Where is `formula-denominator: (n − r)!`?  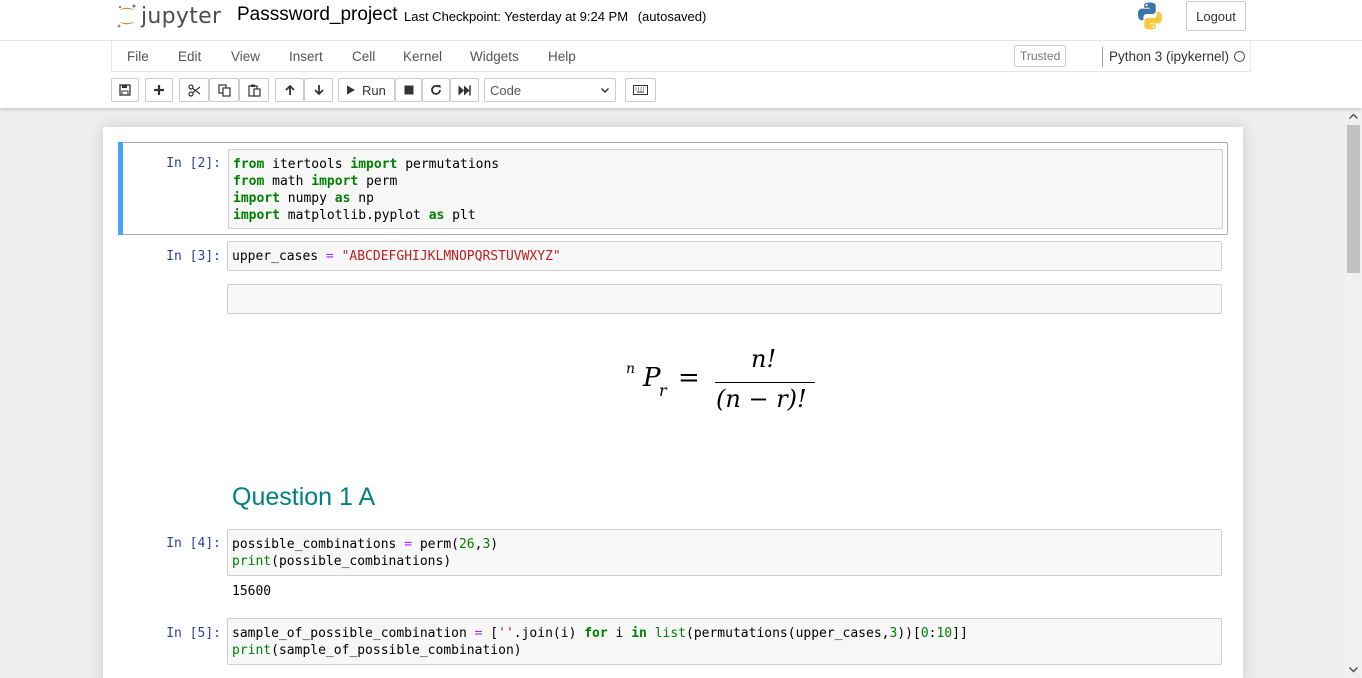
formula-denominator: (n − r)! is located at coordinates (761, 399).